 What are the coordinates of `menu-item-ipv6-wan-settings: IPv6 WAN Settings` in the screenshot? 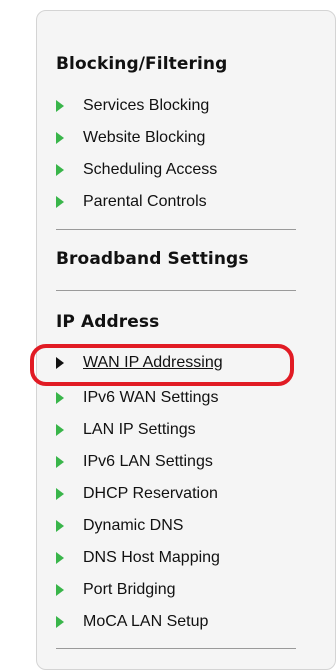 It's located at (171, 400).